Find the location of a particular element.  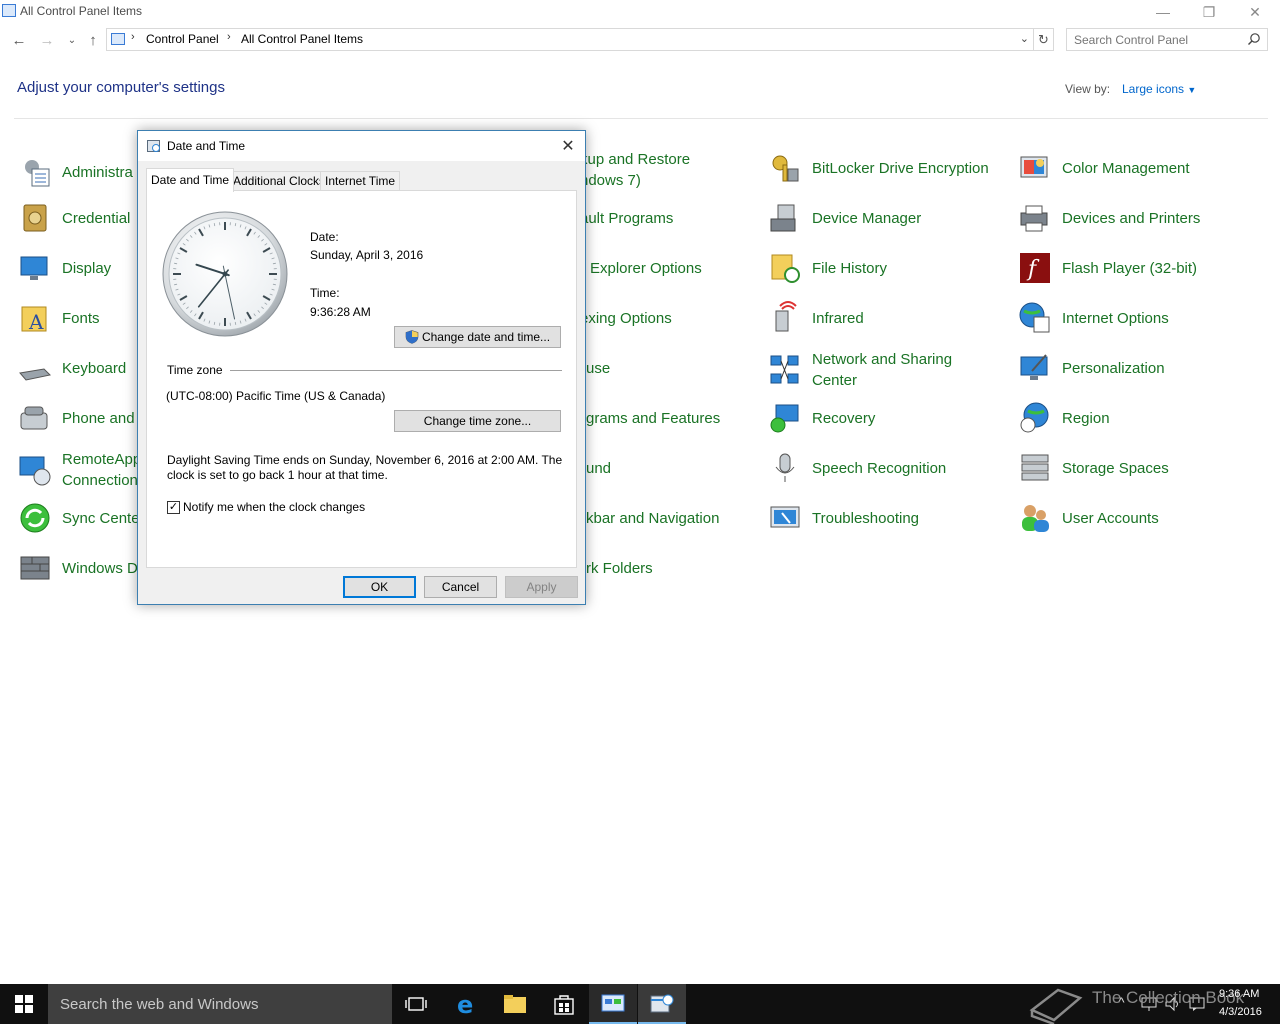

restore-button: ❐ is located at coordinates (1209, 12).